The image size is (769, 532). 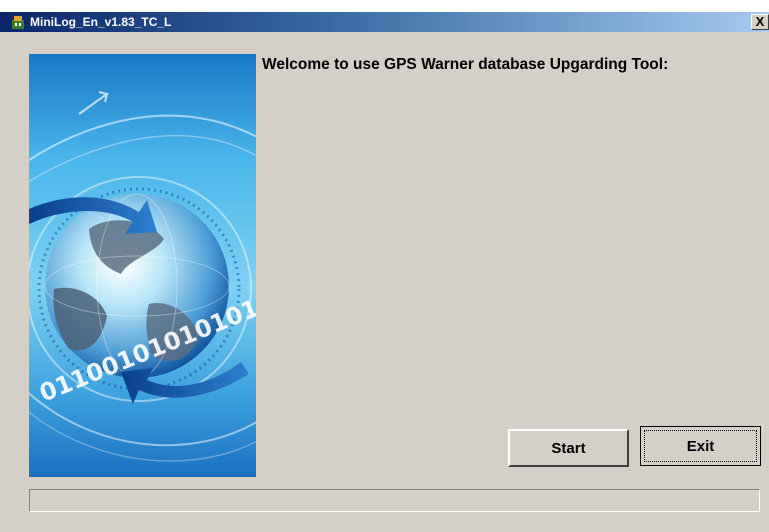 What do you see at coordinates (384, 22) in the screenshot?
I see `title-bar: MiniLog_En_v1.83_TC_L X` at bounding box center [384, 22].